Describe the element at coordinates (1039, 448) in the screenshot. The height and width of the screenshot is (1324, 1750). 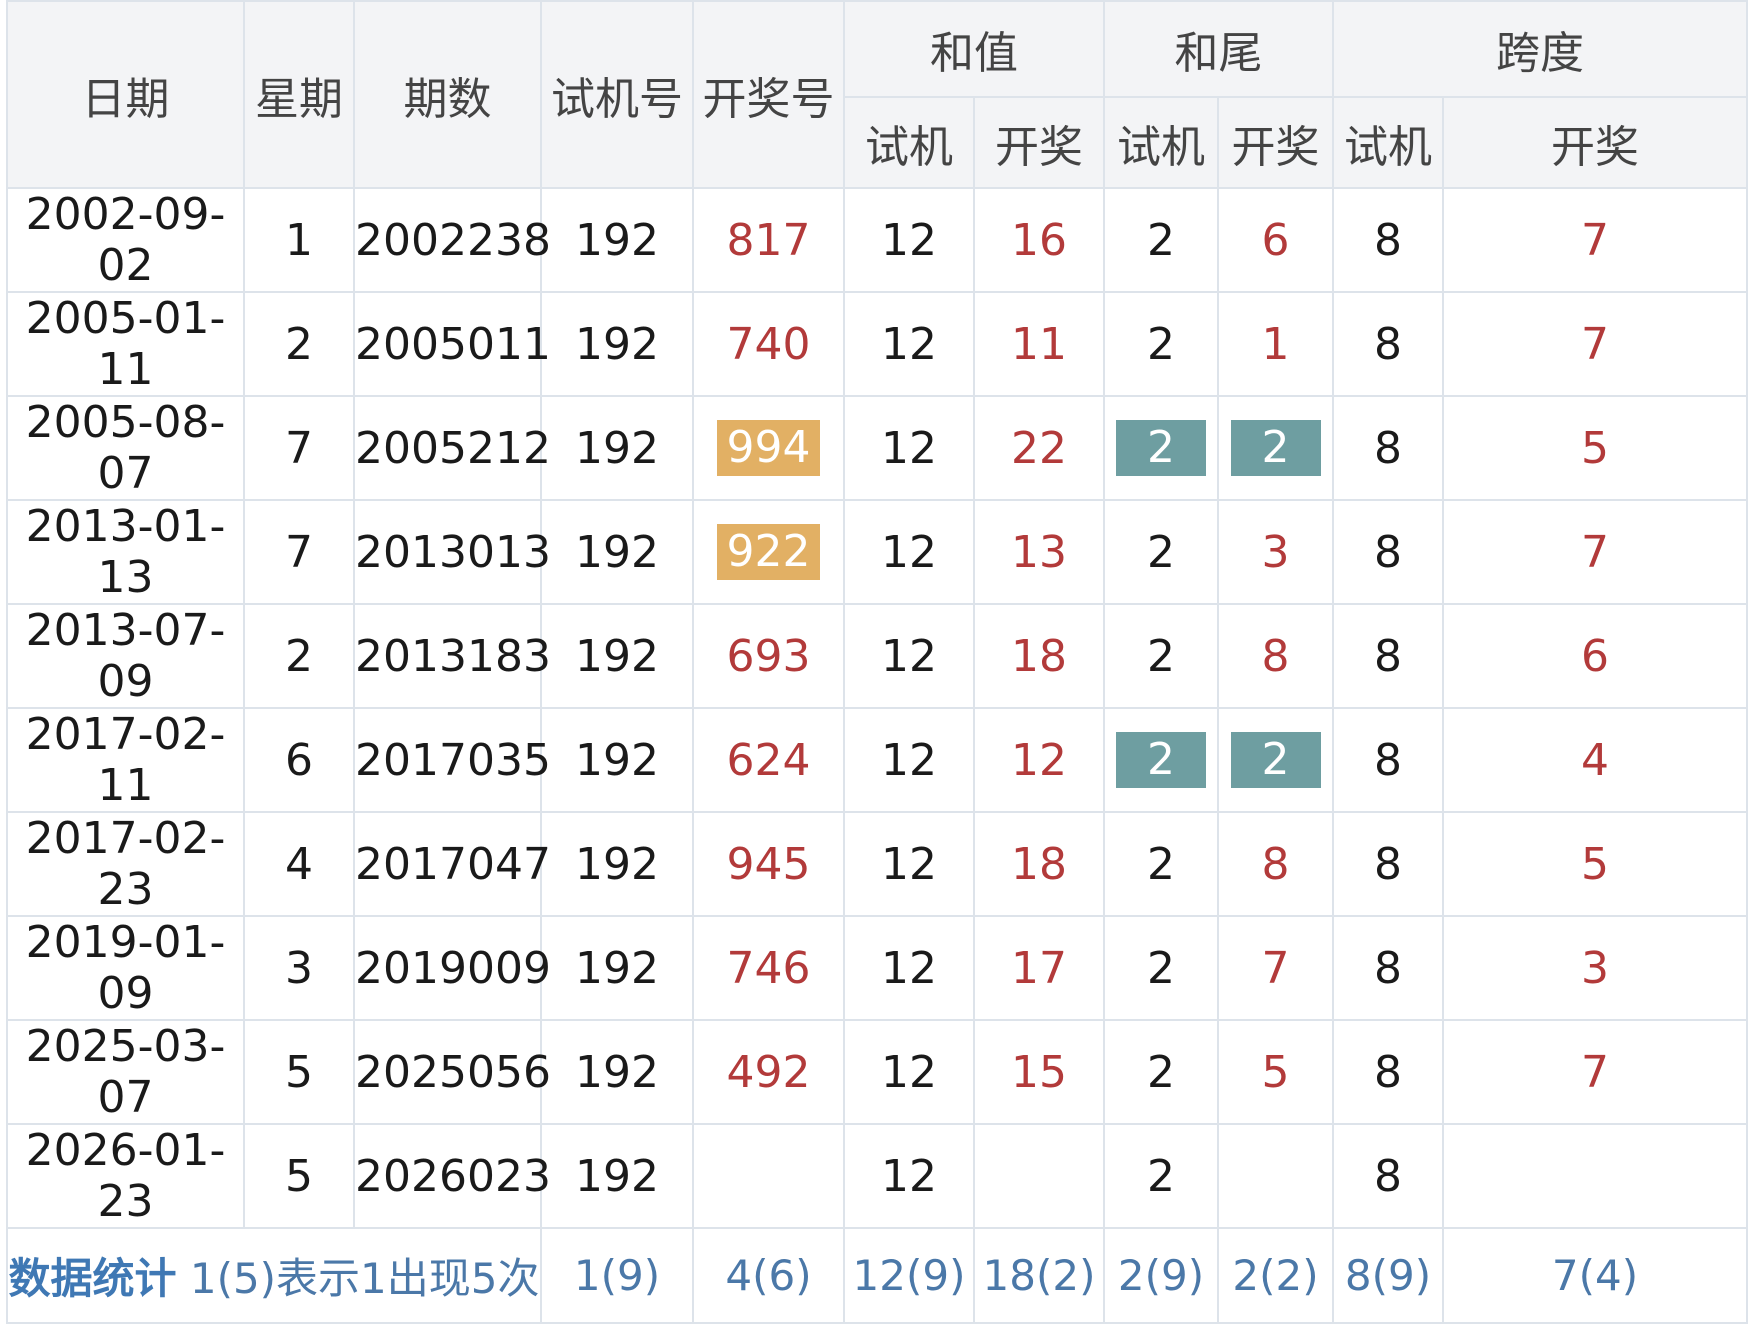
I see `sum-draw-cell: 22` at that location.